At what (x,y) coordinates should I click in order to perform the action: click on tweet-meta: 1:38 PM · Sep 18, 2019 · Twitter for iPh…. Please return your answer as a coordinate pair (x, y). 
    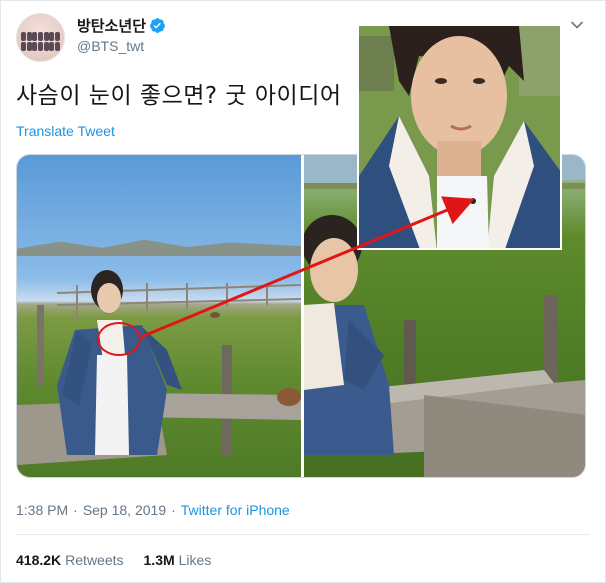
    Looking at the image, I should click on (153, 510).